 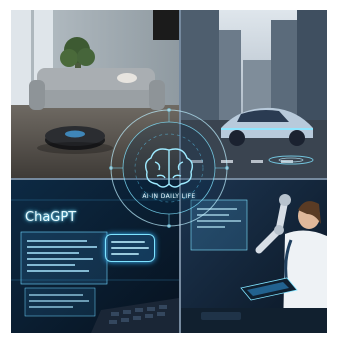 I want to click on chat-bubble, so click(x=130, y=248).